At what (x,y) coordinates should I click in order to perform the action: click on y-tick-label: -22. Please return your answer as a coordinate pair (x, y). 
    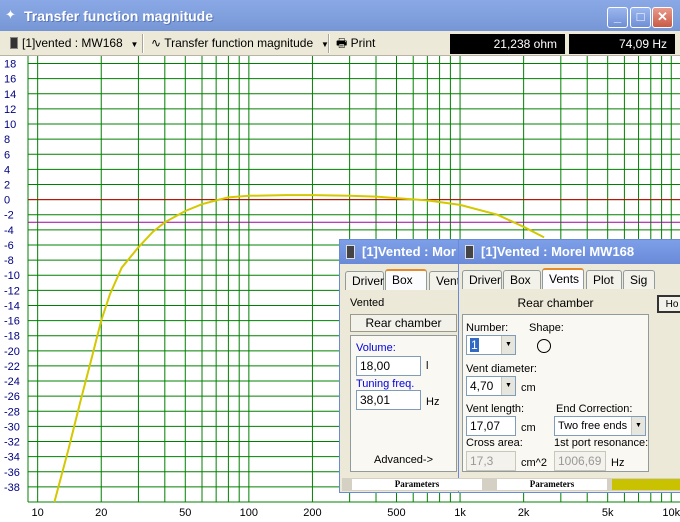
    Looking at the image, I should click on (12, 367).